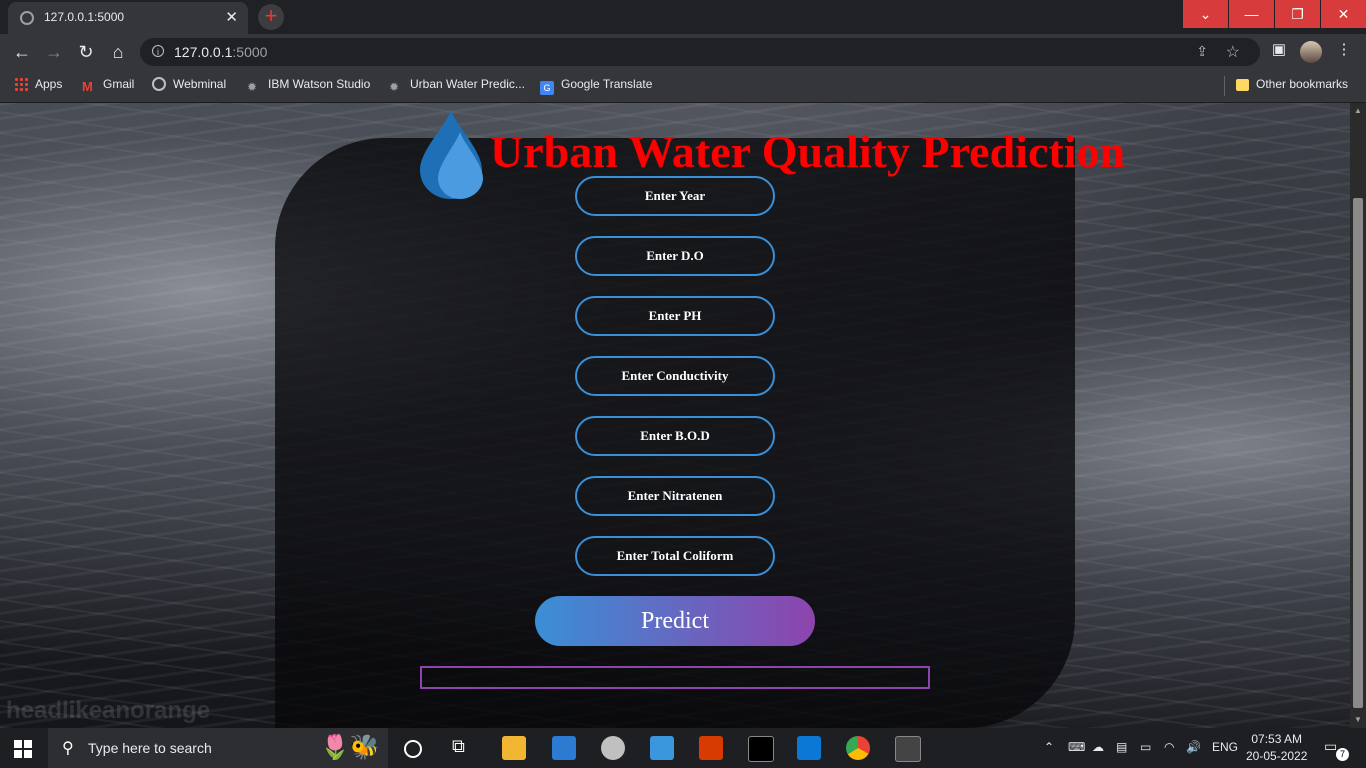 The height and width of the screenshot is (768, 1366). Describe the element at coordinates (1049, 747) in the screenshot. I see `chevron-up-icon: ⌃` at that location.